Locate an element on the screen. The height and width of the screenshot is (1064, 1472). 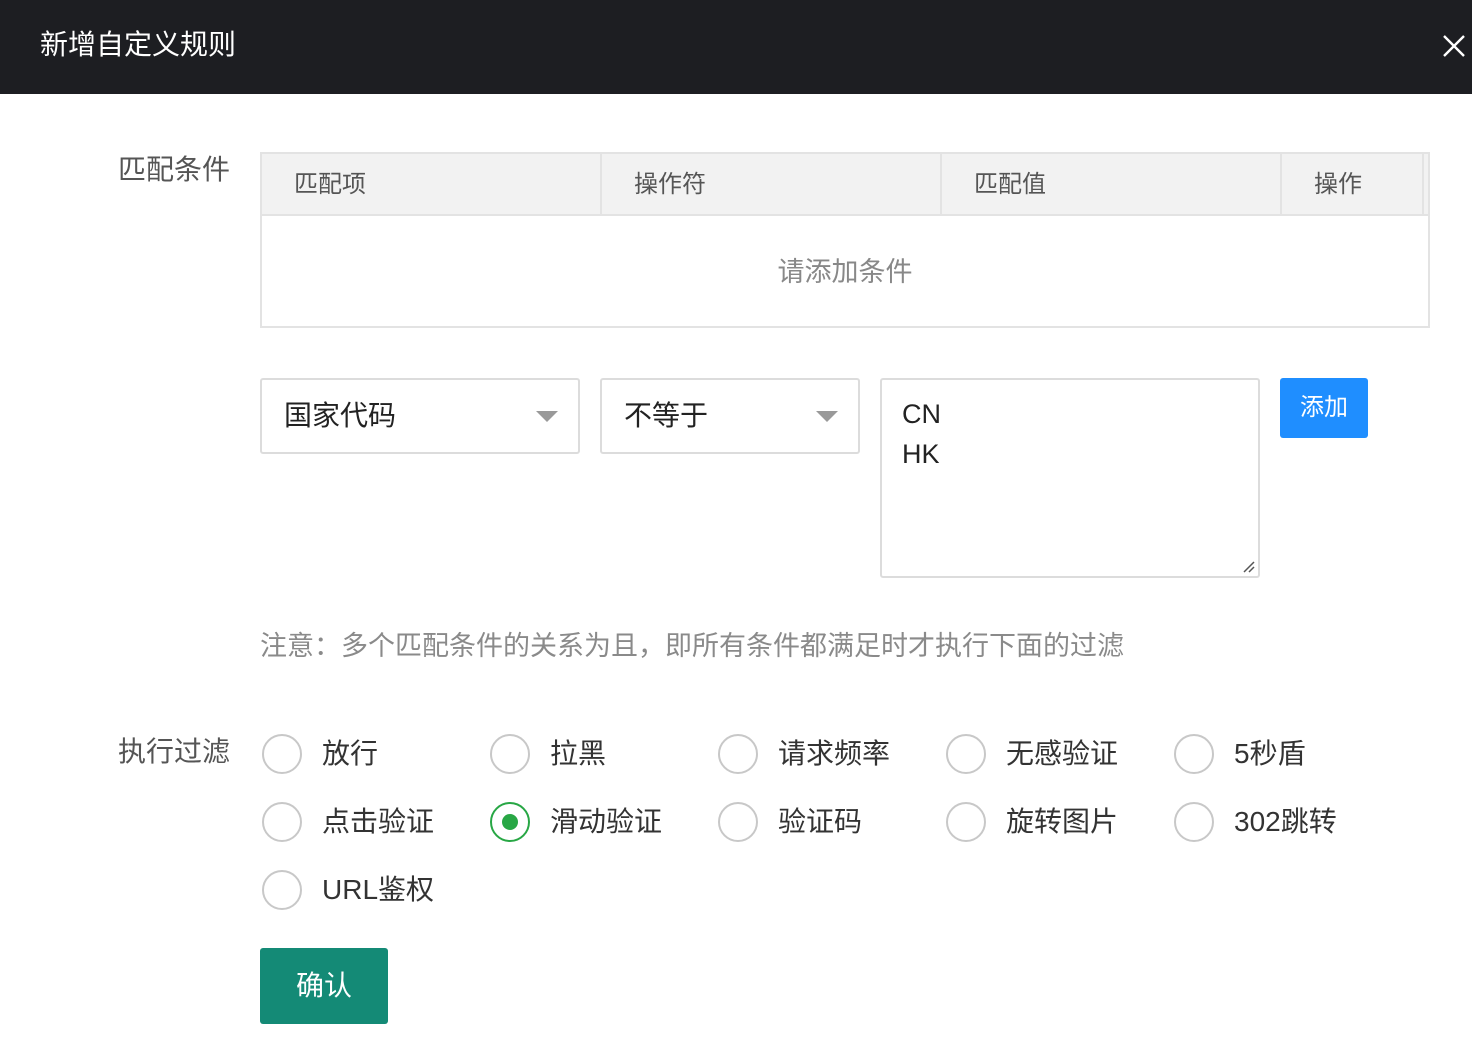
radio-url-auth: URL鉴权 is located at coordinates (362, 890).